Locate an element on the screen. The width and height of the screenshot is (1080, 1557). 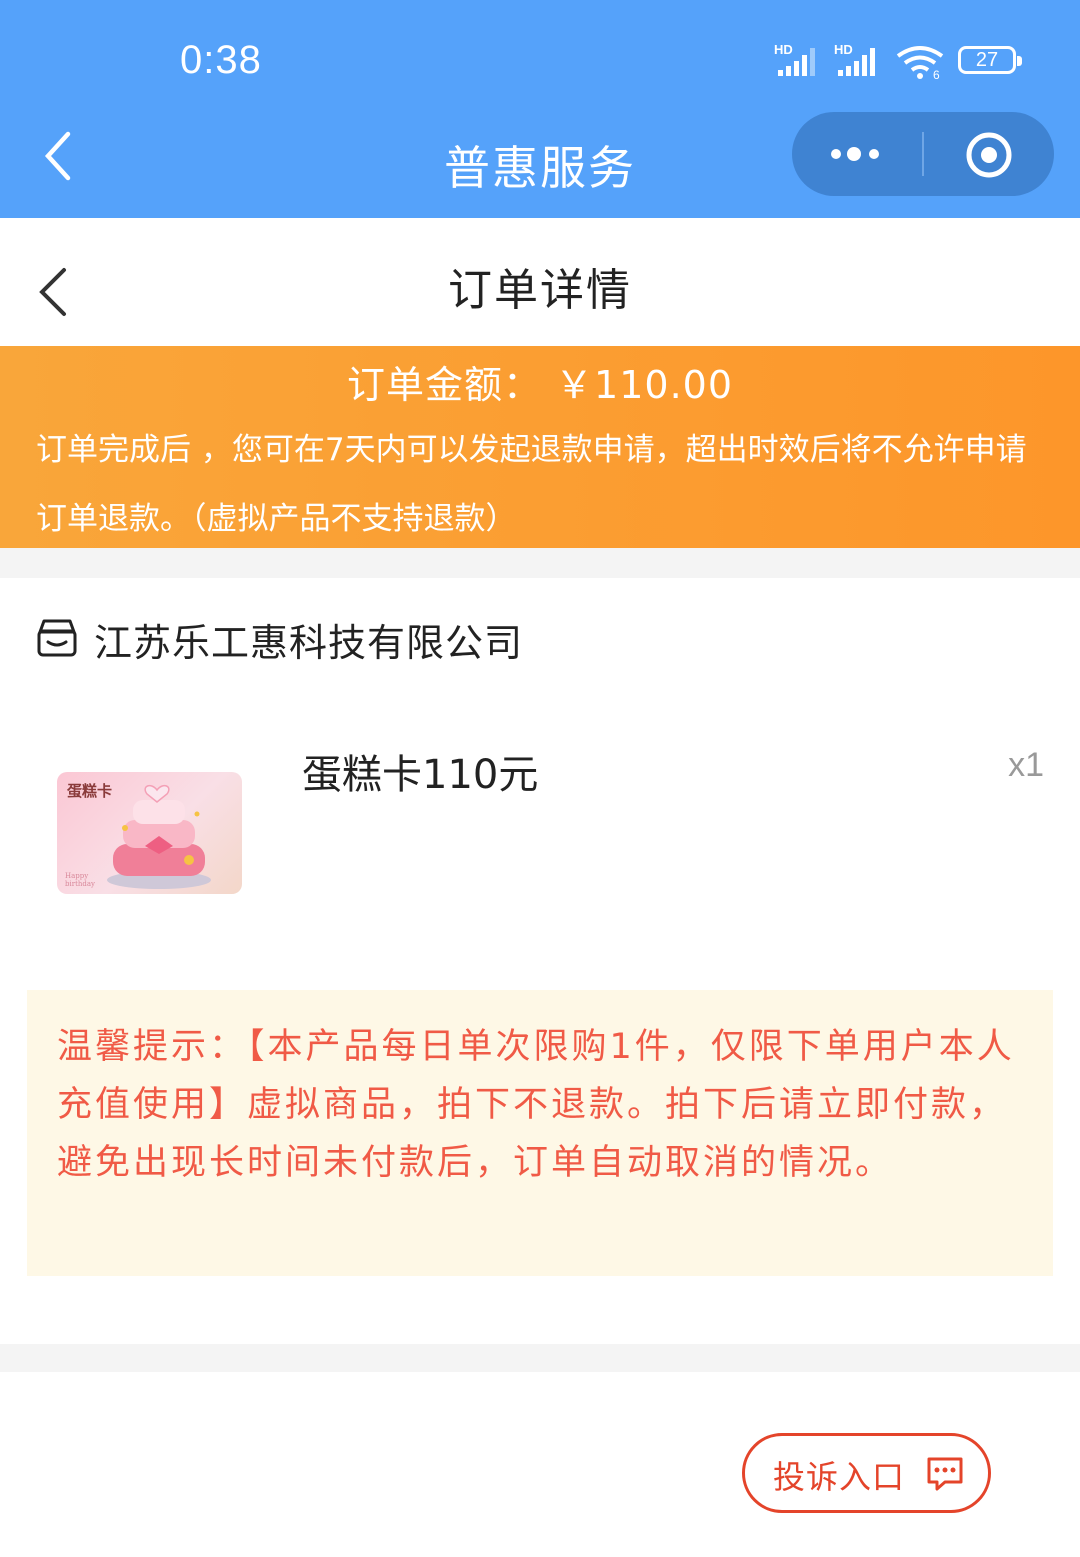
complaint-label: 投诉入口 is located at coordinates (839, 1477).